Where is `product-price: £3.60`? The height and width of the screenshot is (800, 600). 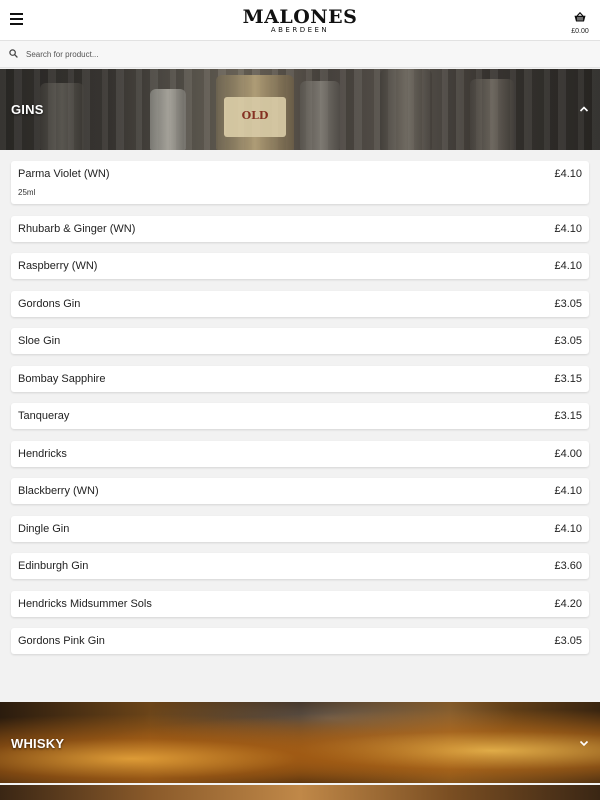
product-price: £3.60 is located at coordinates (568, 566).